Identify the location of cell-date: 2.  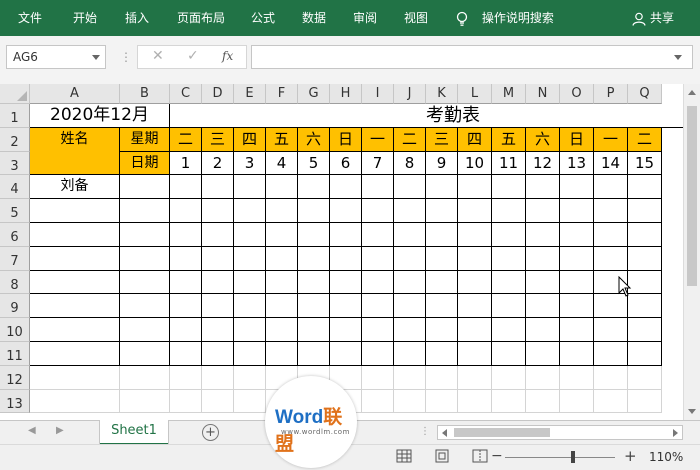
(218, 163).